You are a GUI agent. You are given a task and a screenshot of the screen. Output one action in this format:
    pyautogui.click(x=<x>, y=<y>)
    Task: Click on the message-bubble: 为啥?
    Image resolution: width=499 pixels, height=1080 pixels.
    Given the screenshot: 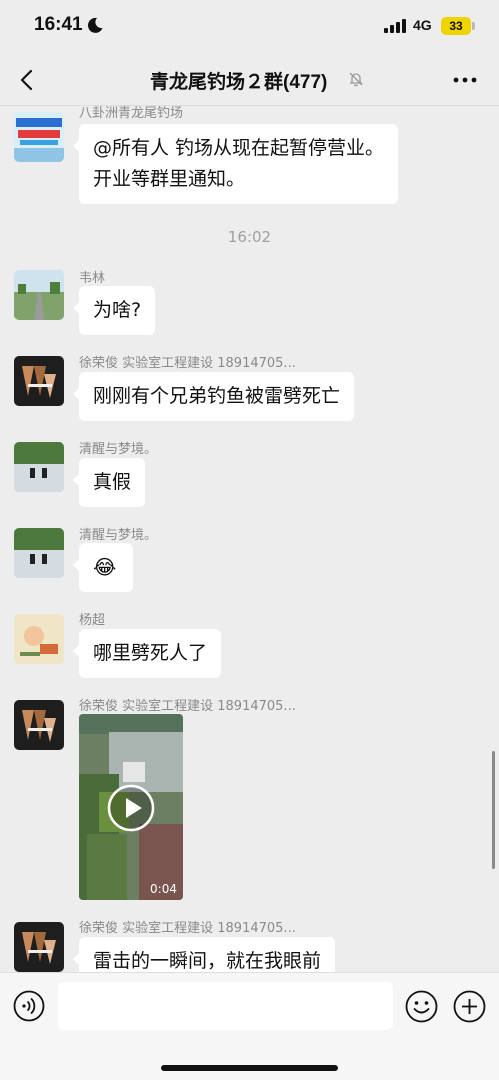 What is the action you would take?
    pyautogui.click(x=114, y=310)
    